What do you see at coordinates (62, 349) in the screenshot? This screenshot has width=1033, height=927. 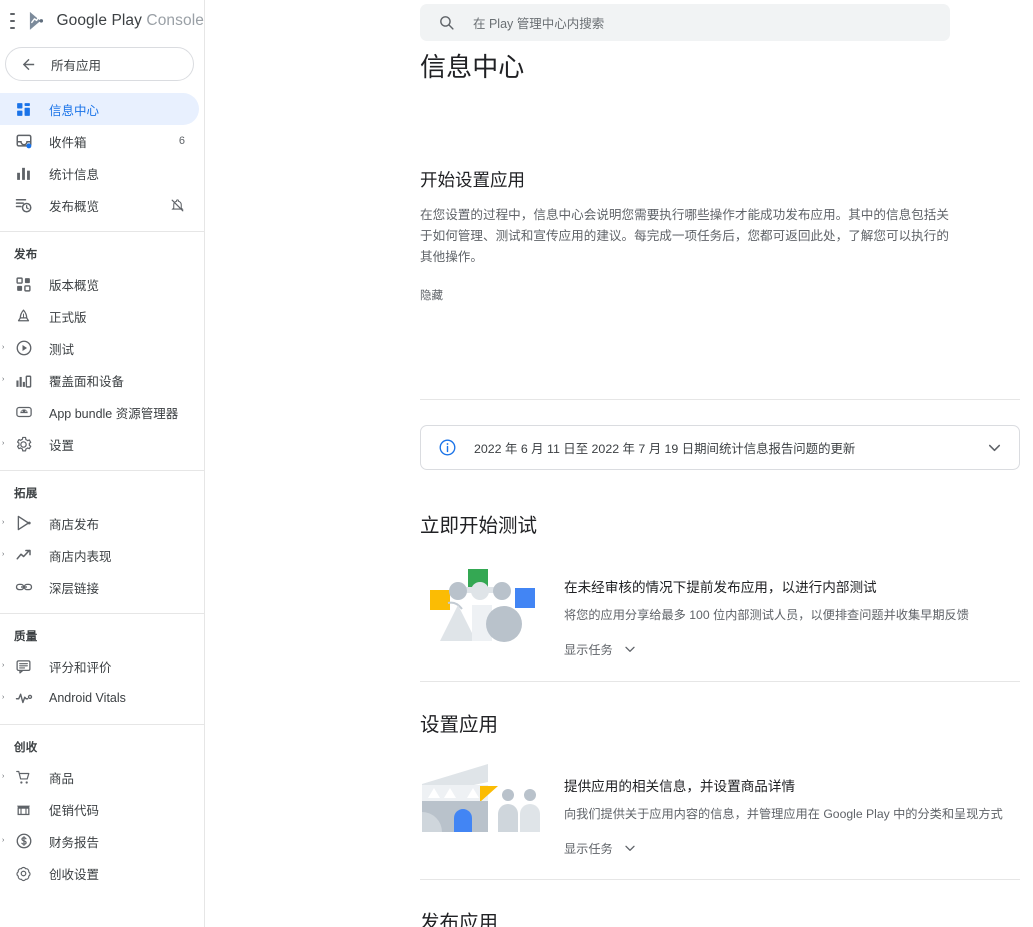 I see `sidebar-item-label: 测试` at bounding box center [62, 349].